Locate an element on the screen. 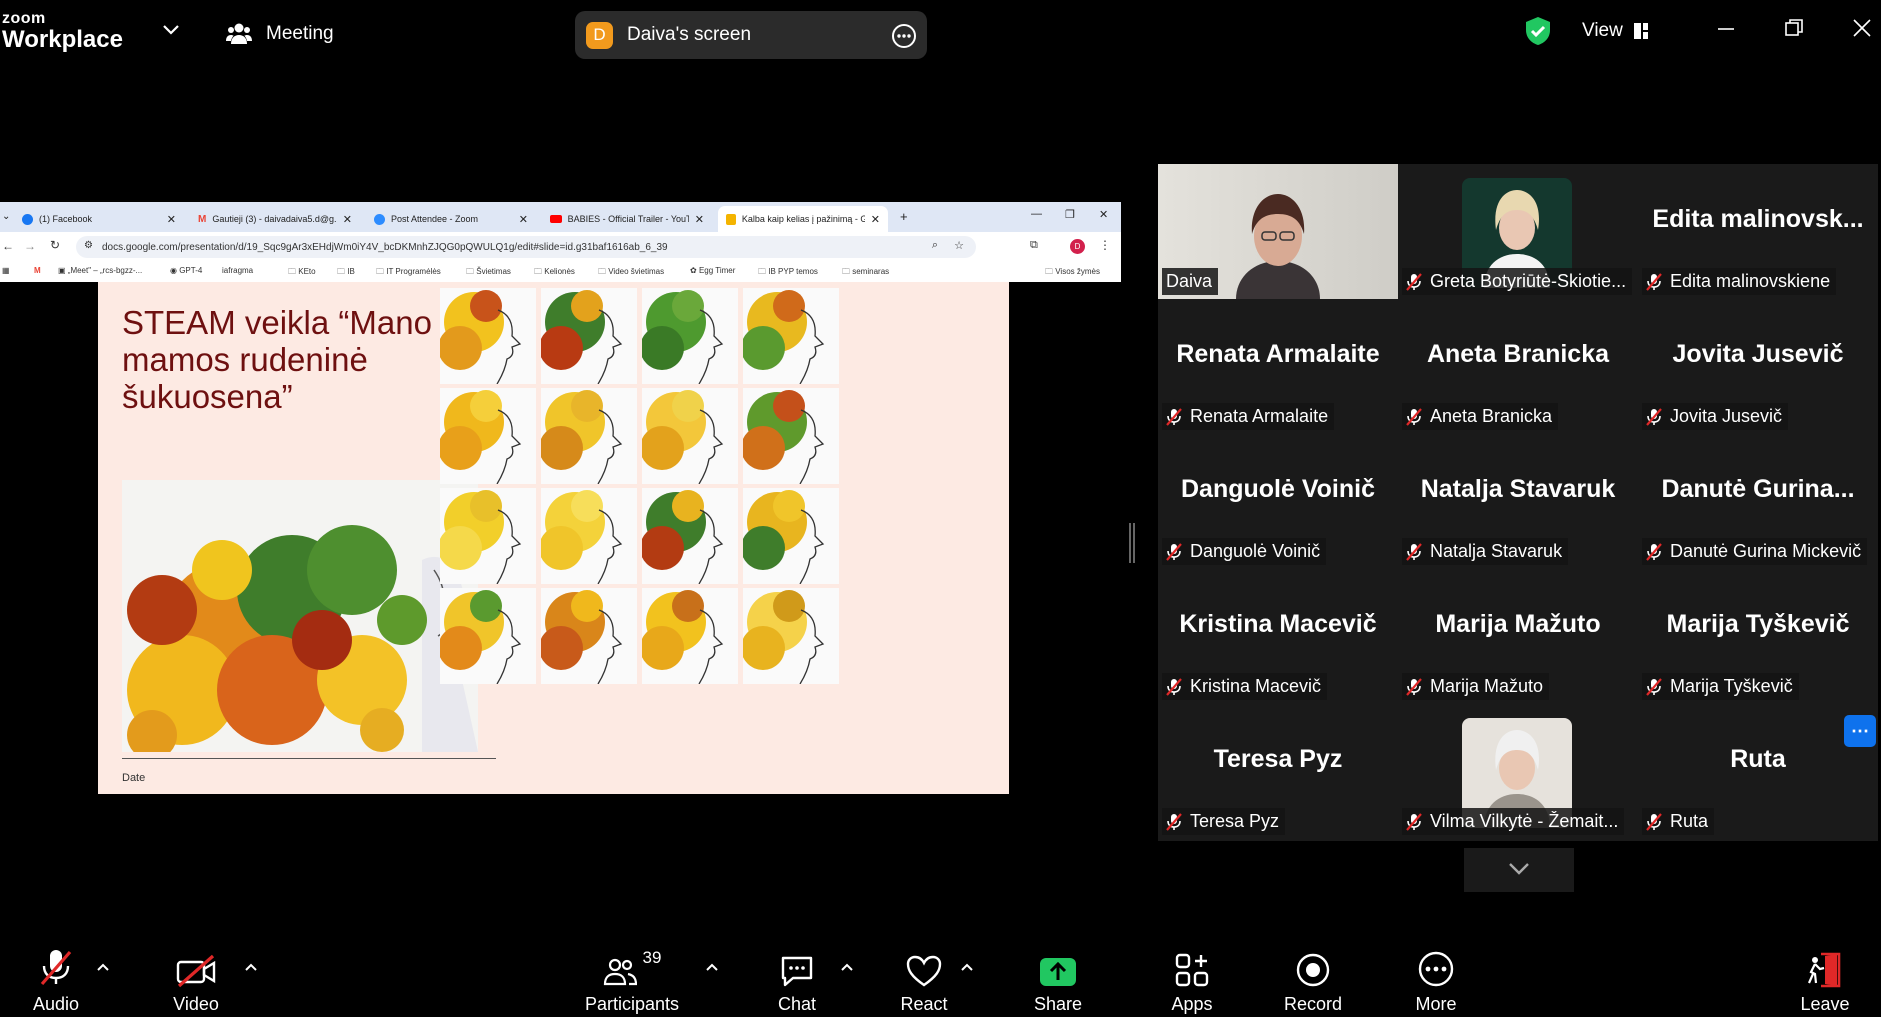 This screenshot has height=1017, width=1881. react-button: React is located at coordinates (924, 974).